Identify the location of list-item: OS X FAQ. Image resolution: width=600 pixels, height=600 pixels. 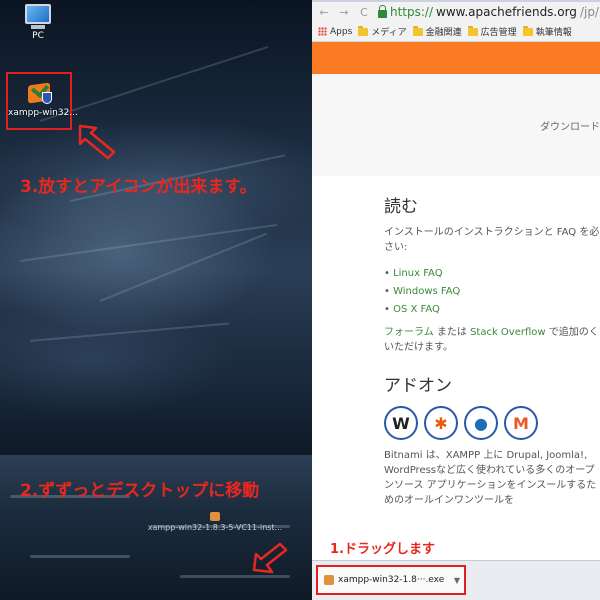
(492, 310).